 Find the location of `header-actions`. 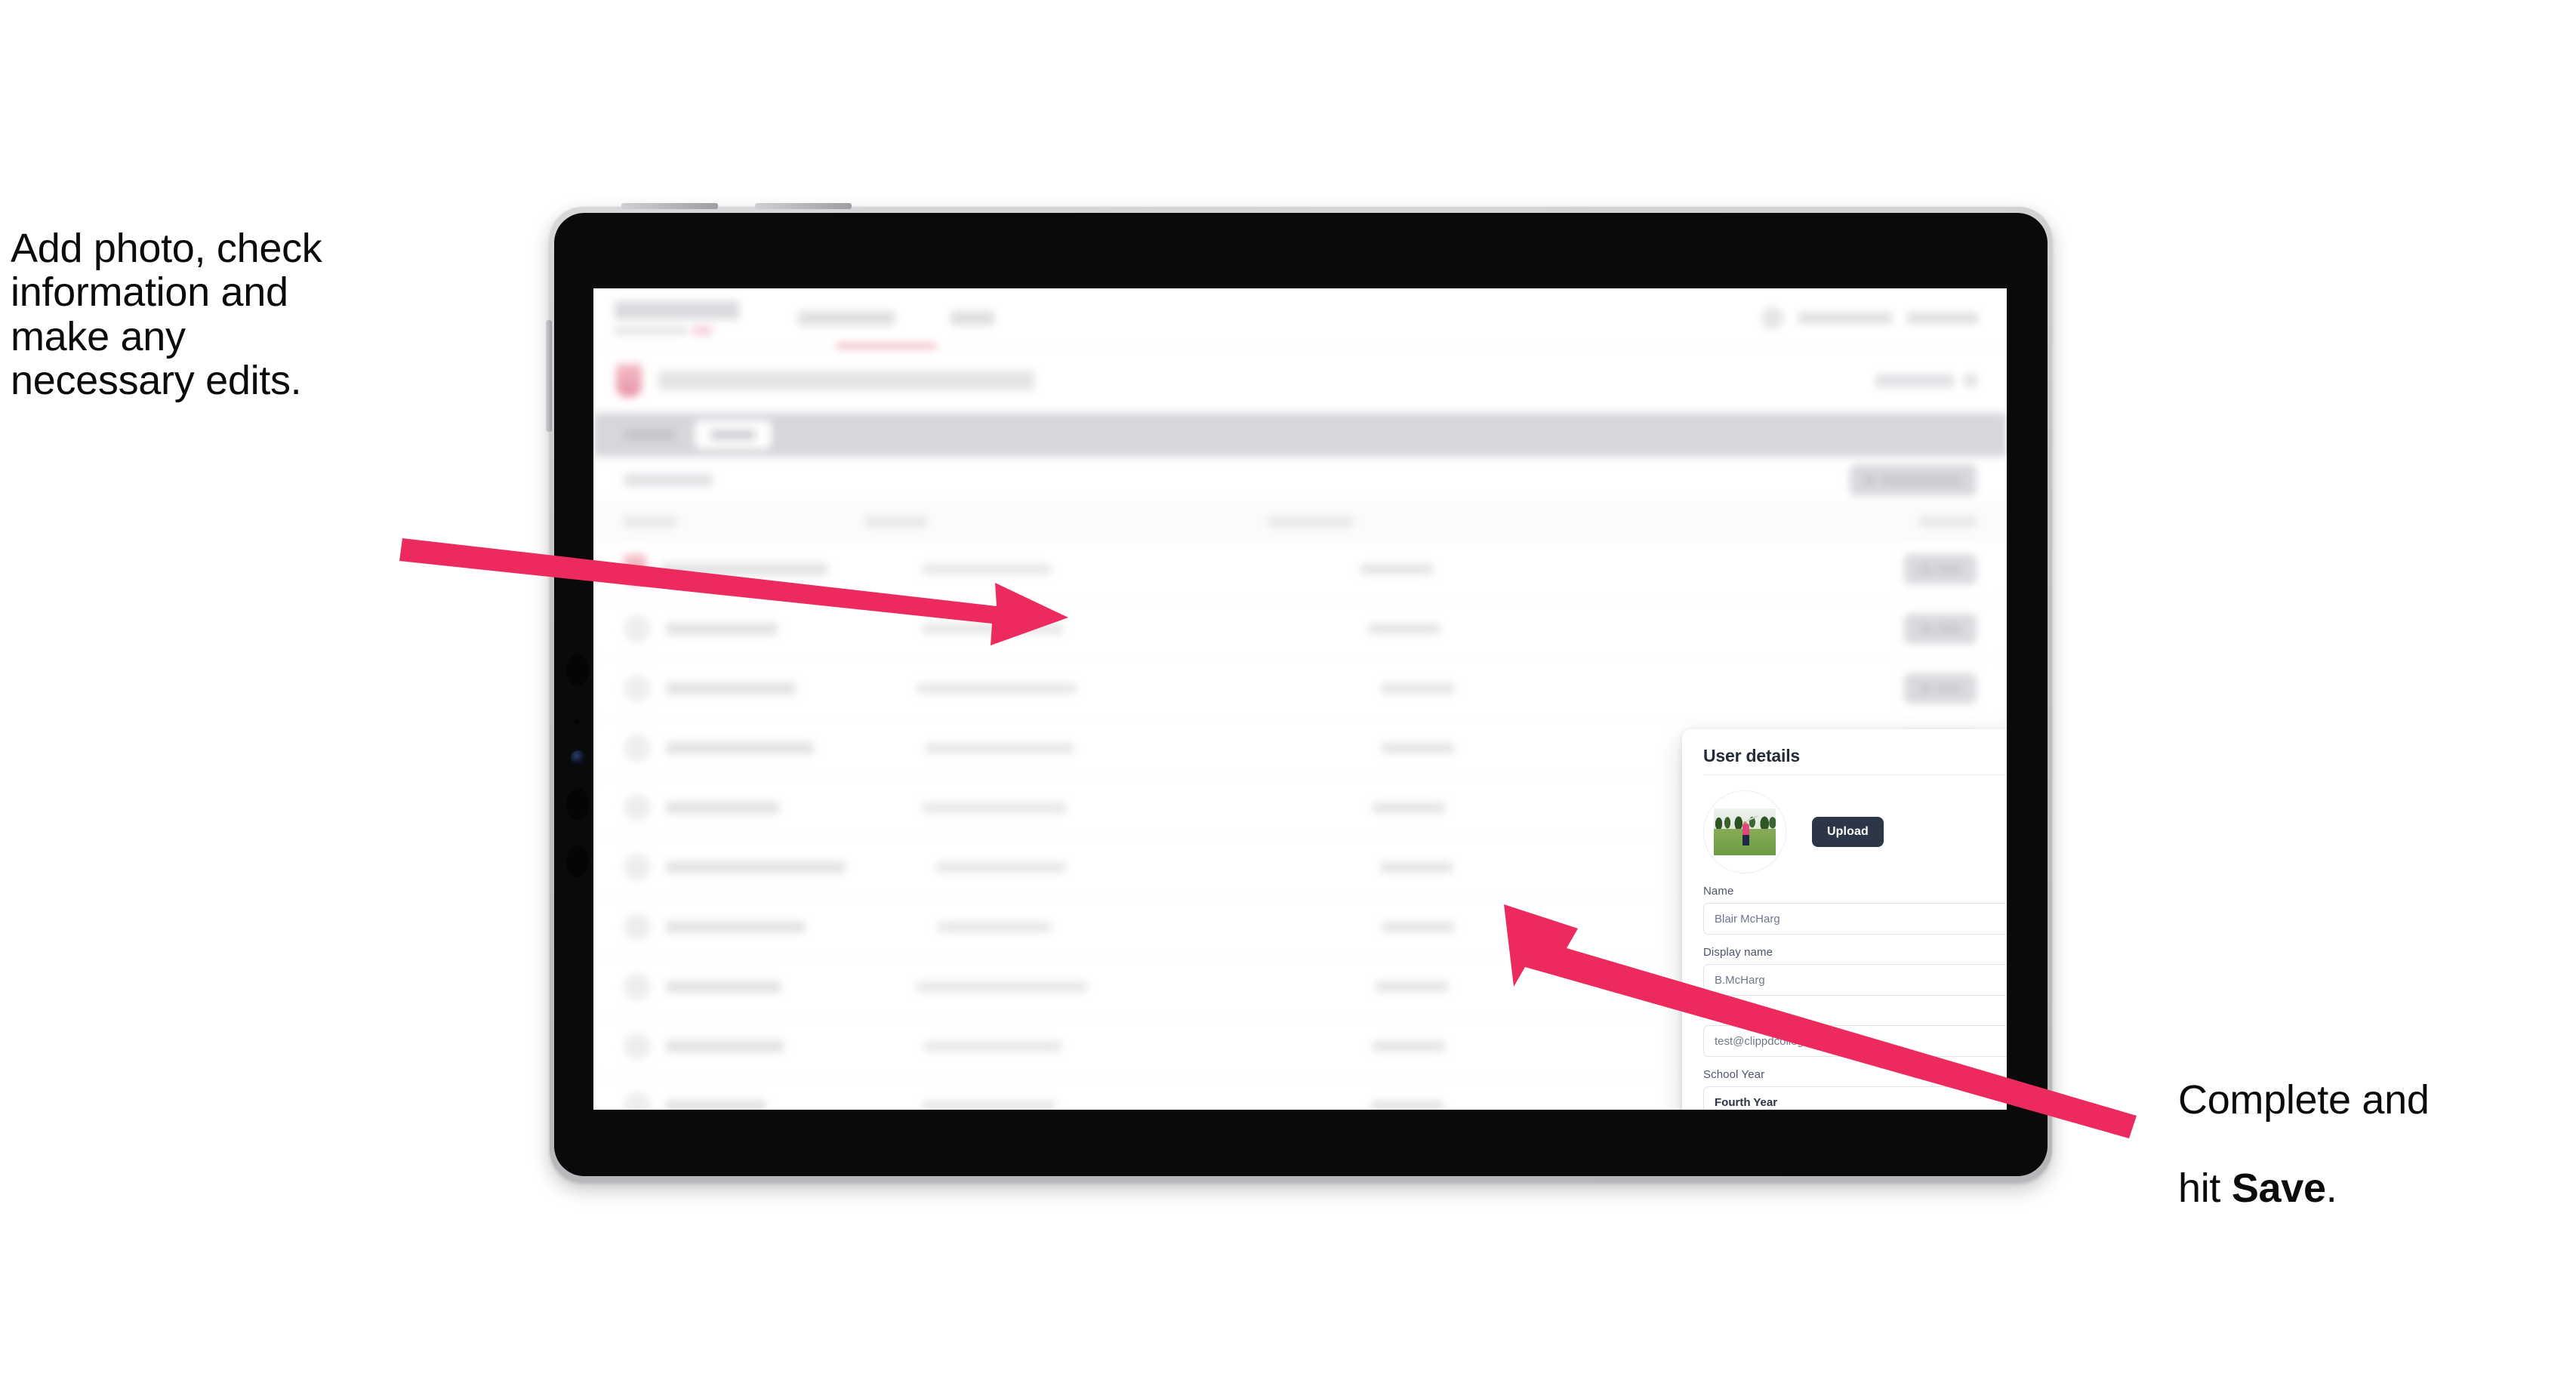

header-actions is located at coordinates (1869, 317).